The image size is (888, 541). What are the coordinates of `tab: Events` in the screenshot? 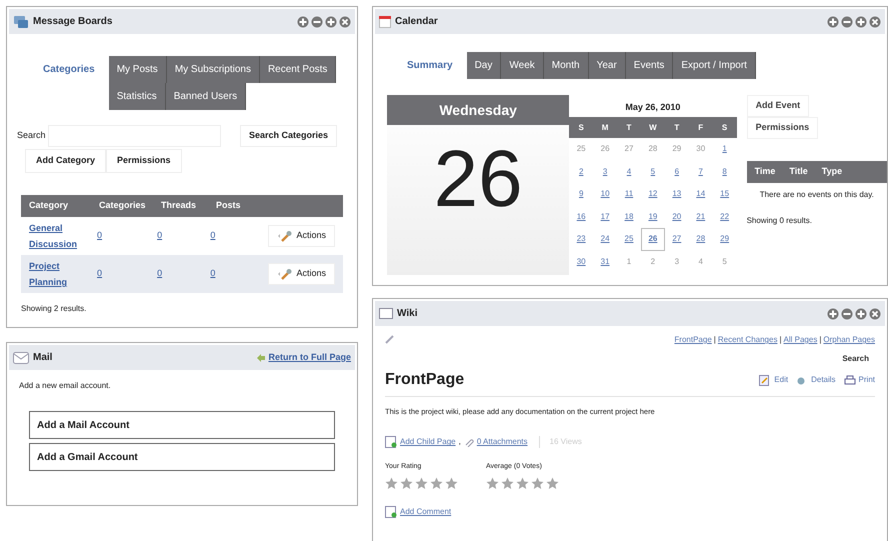 It's located at (650, 65).